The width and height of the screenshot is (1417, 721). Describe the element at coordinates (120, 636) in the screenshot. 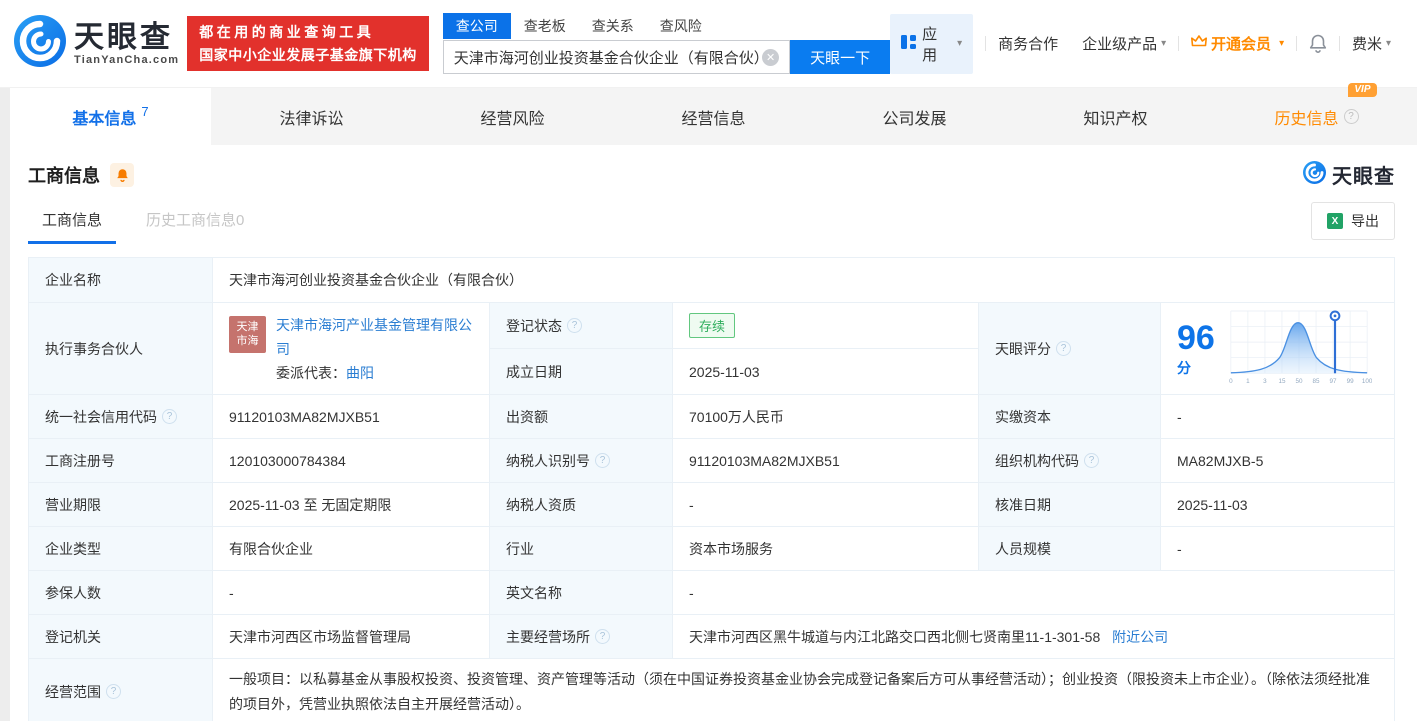

I see `field-label: 登记机关` at that location.